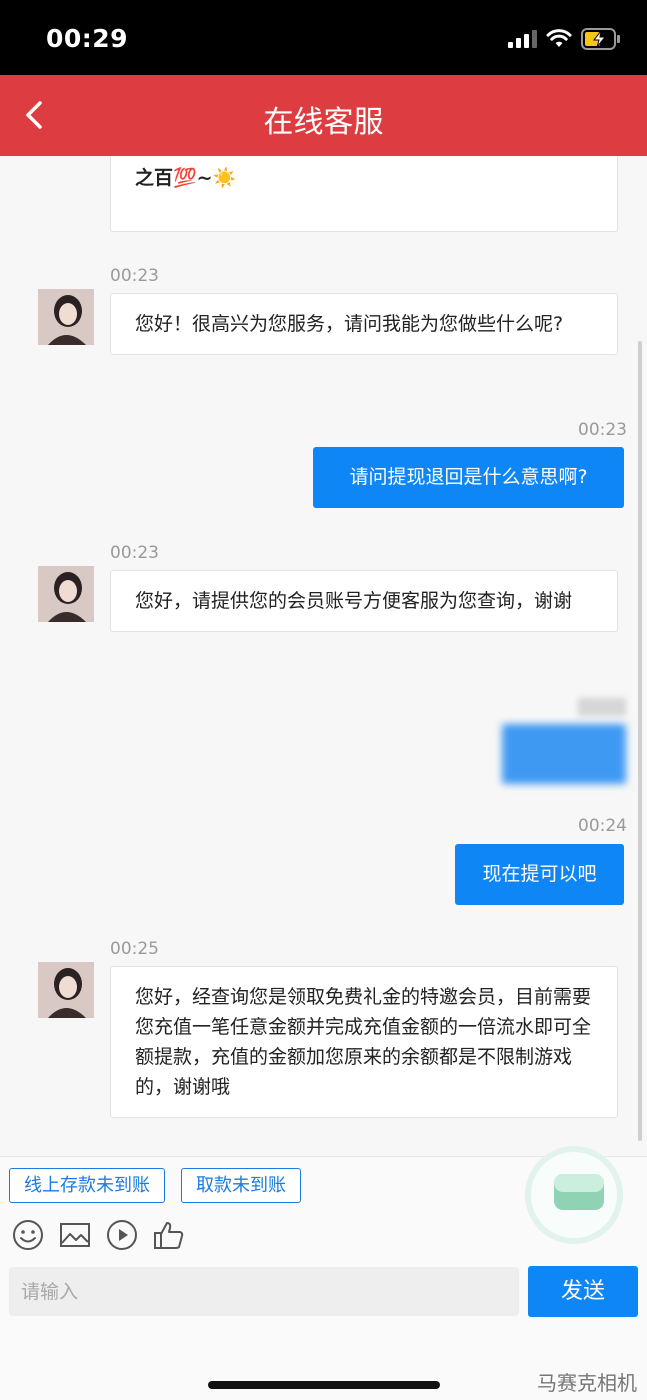 This screenshot has height=1400, width=647. I want to click on video-icon, so click(122, 1235).